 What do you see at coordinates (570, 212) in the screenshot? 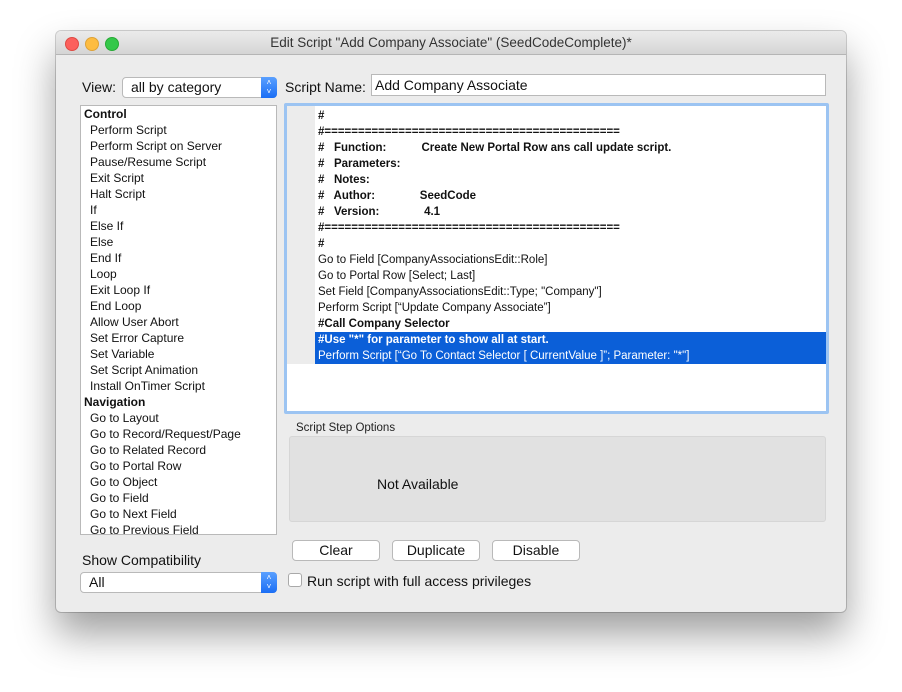
I see `script-line: # Version: 4.1` at bounding box center [570, 212].